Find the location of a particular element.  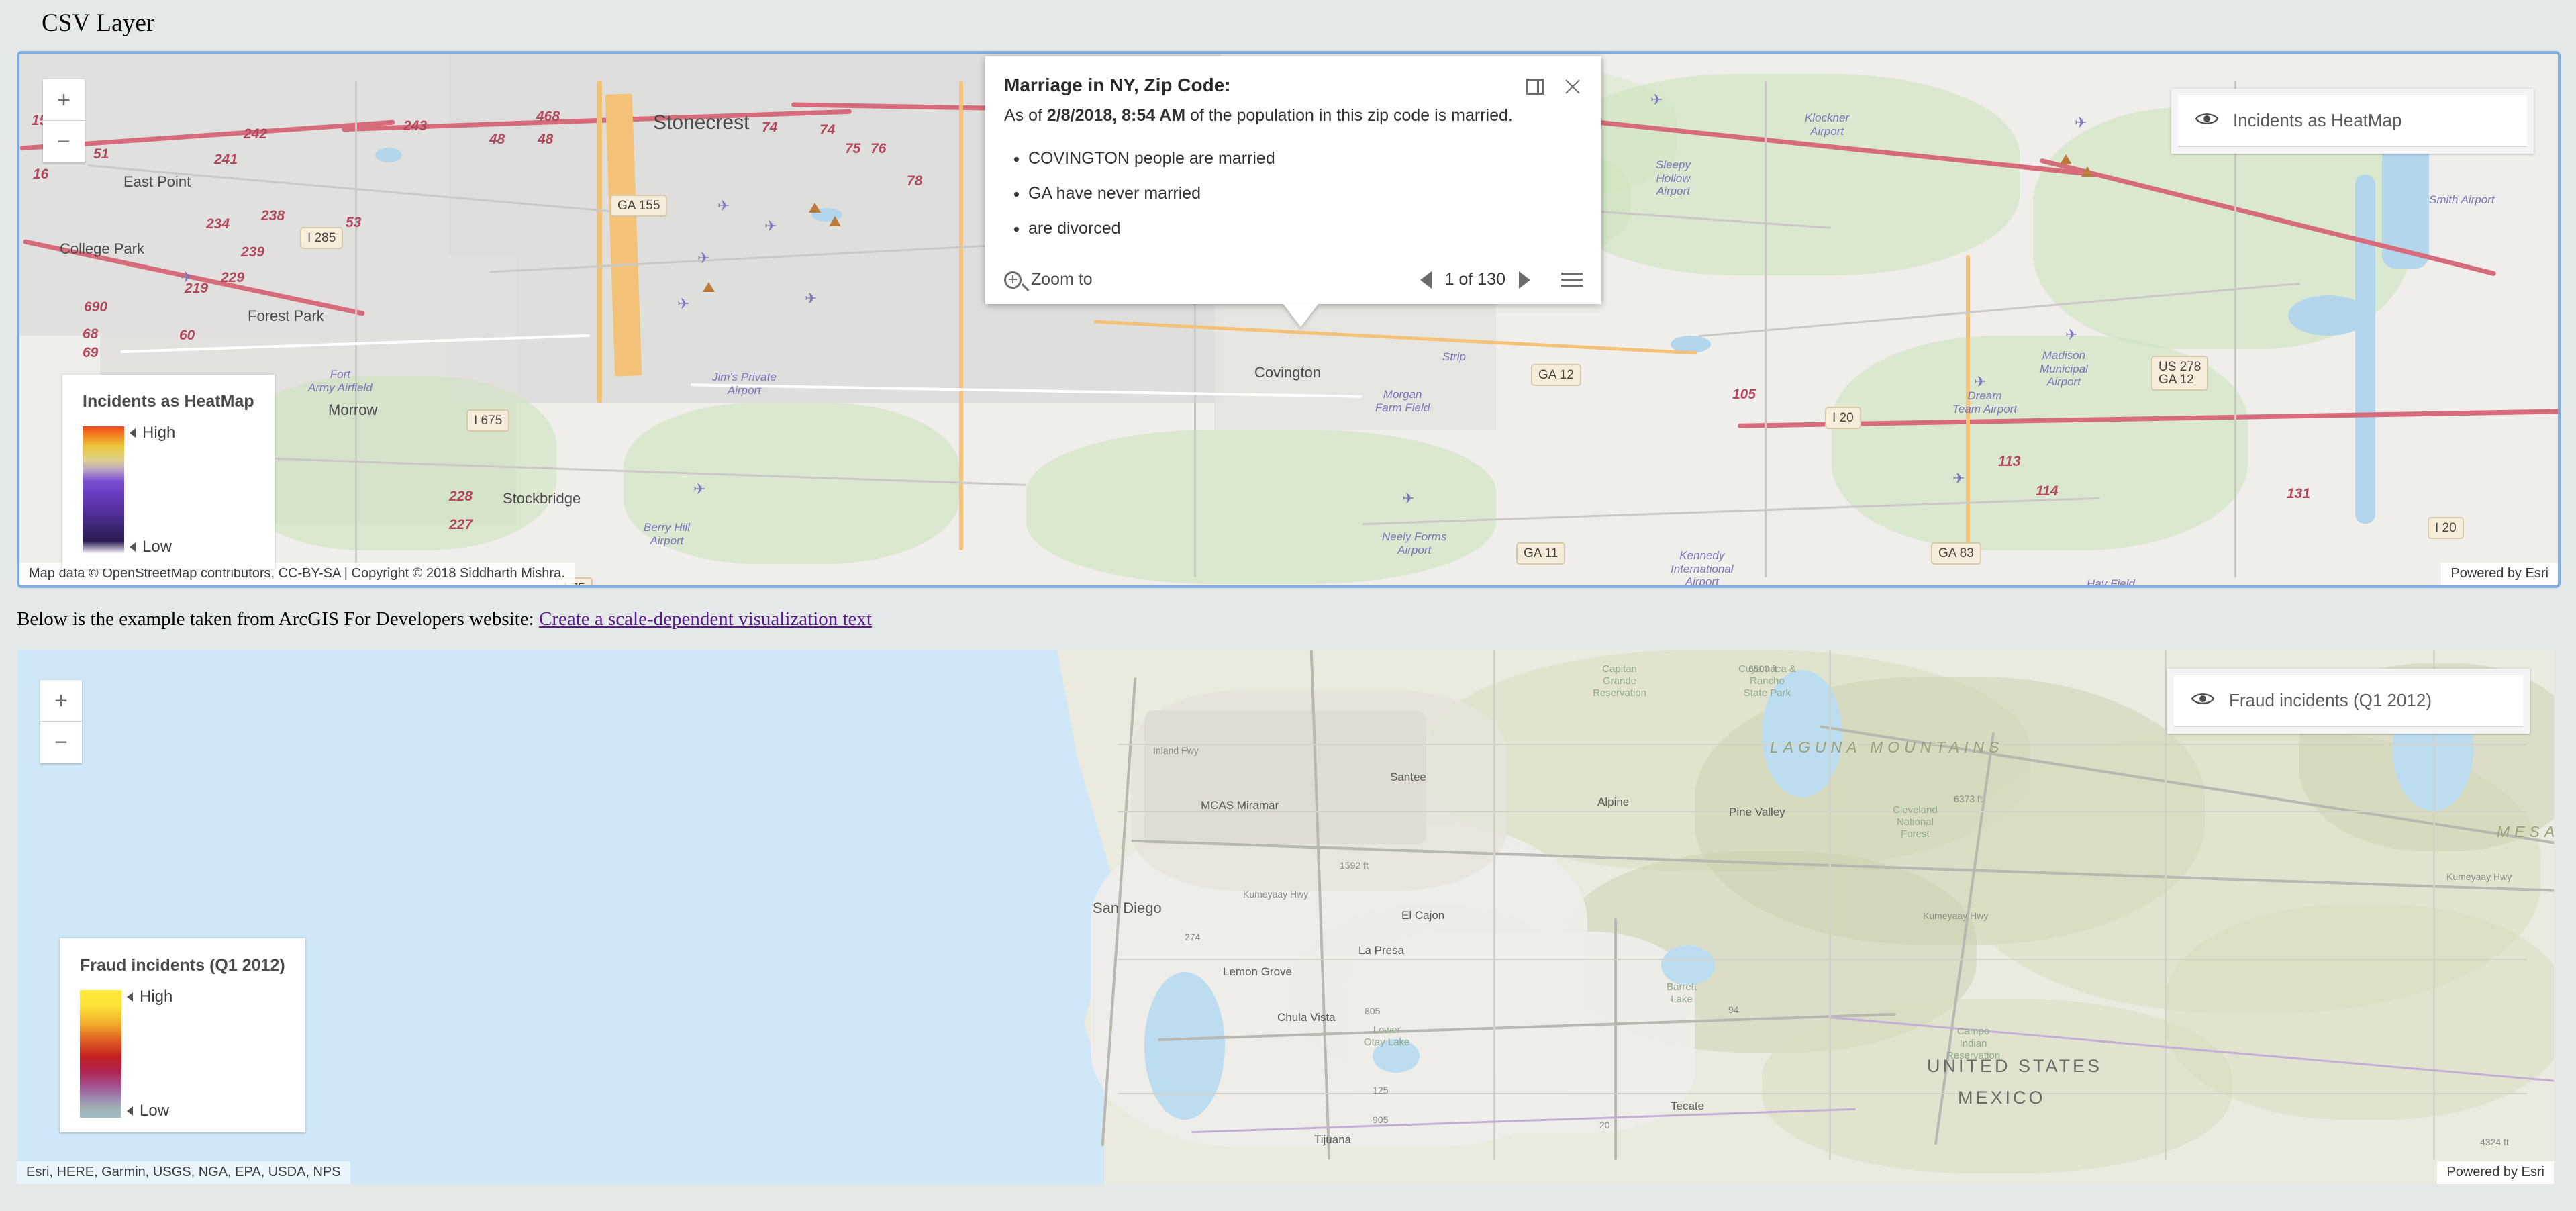

zoom-to-button: Zoom to is located at coordinates (1048, 279).